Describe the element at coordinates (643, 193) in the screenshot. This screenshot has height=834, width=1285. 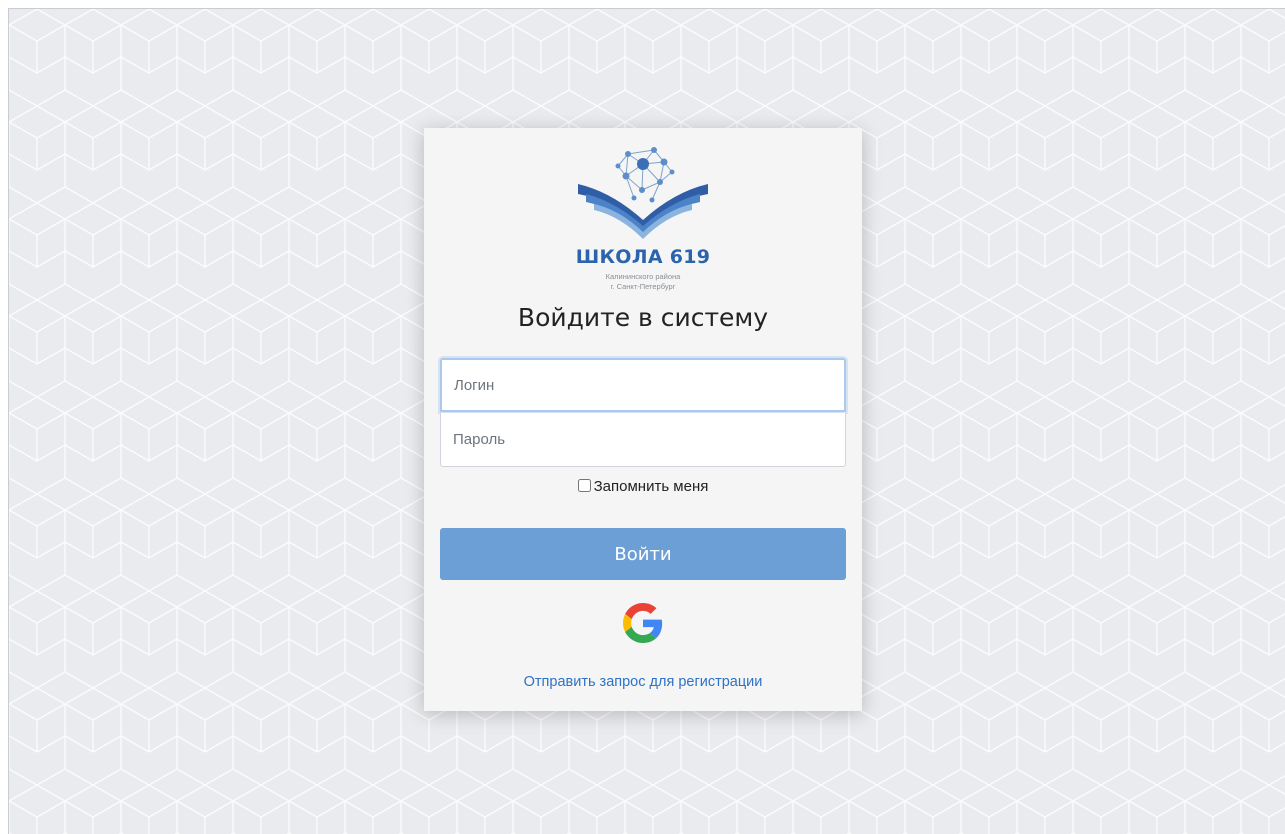
I see `book-network-icon` at that location.